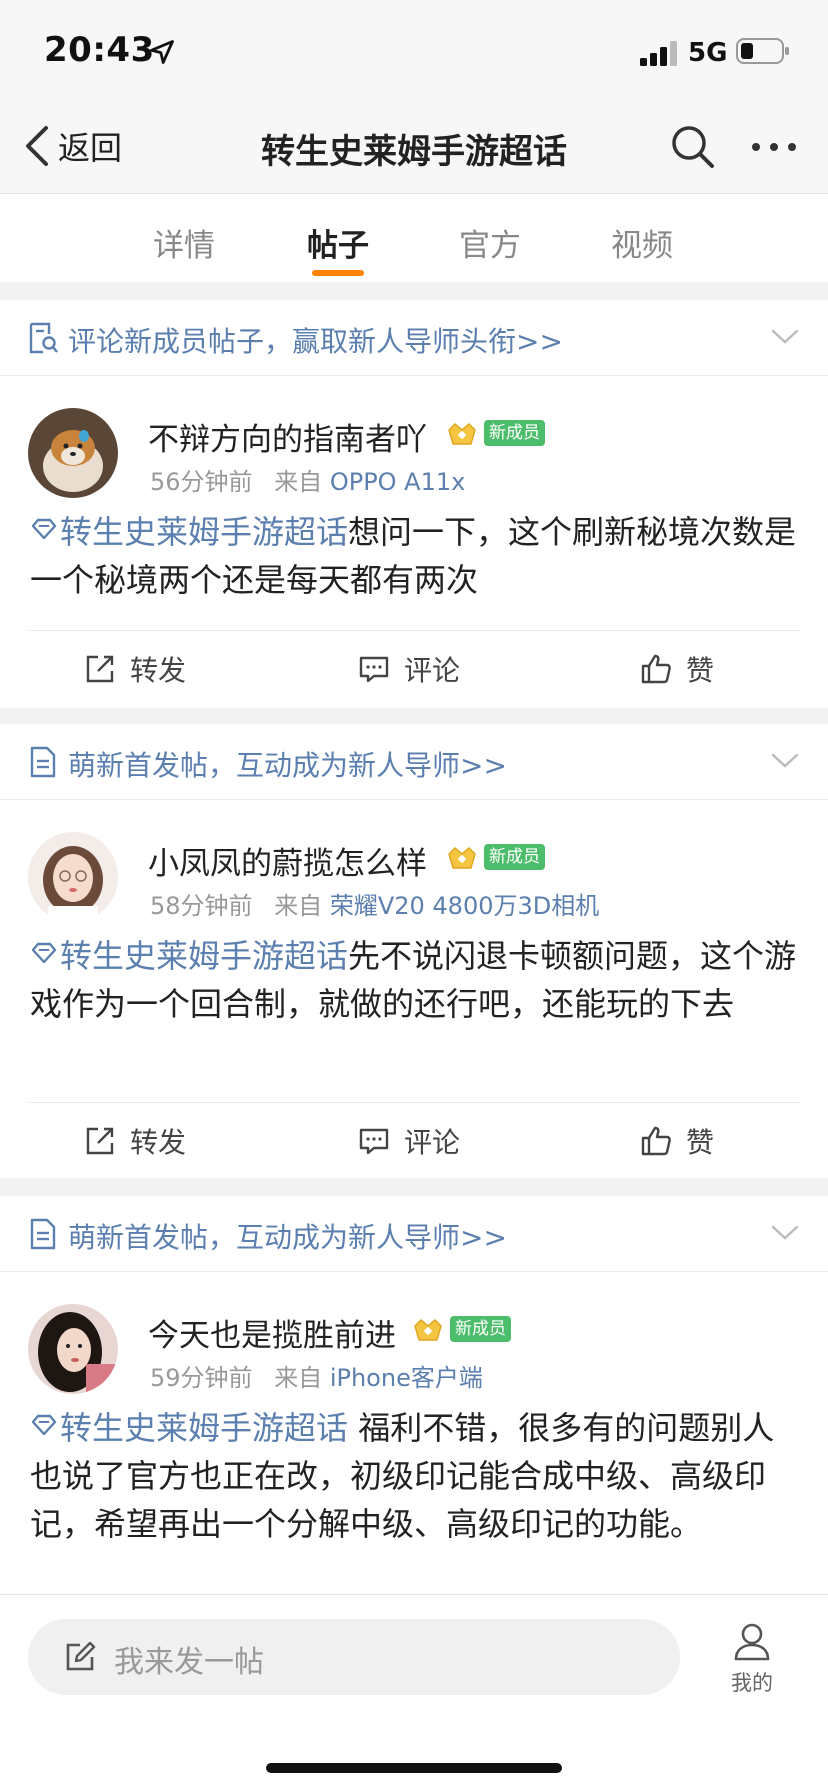 Image resolution: width=828 pixels, height=1792 pixels. I want to click on post-content: 转生史莱姆手游超话想问一下，这个刷新秘境次数是一个秘境两个还是每天都有两次, so click(414, 556).